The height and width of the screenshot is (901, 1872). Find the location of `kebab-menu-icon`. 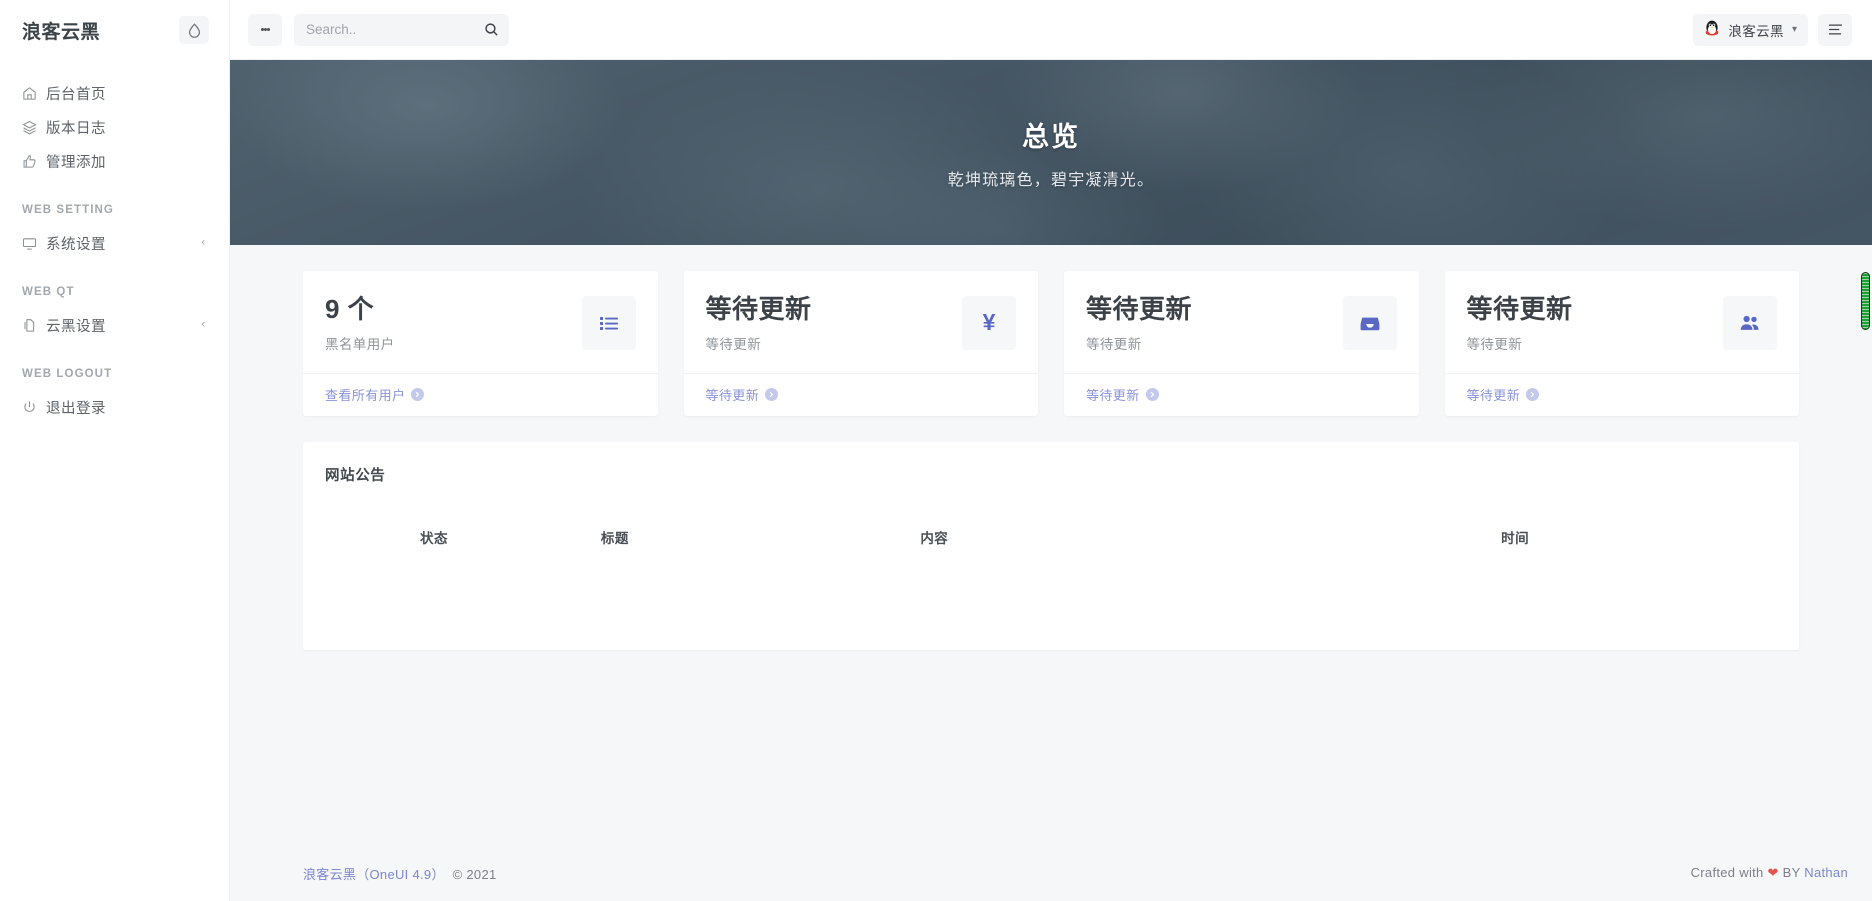

kebab-menu-icon is located at coordinates (265, 29).